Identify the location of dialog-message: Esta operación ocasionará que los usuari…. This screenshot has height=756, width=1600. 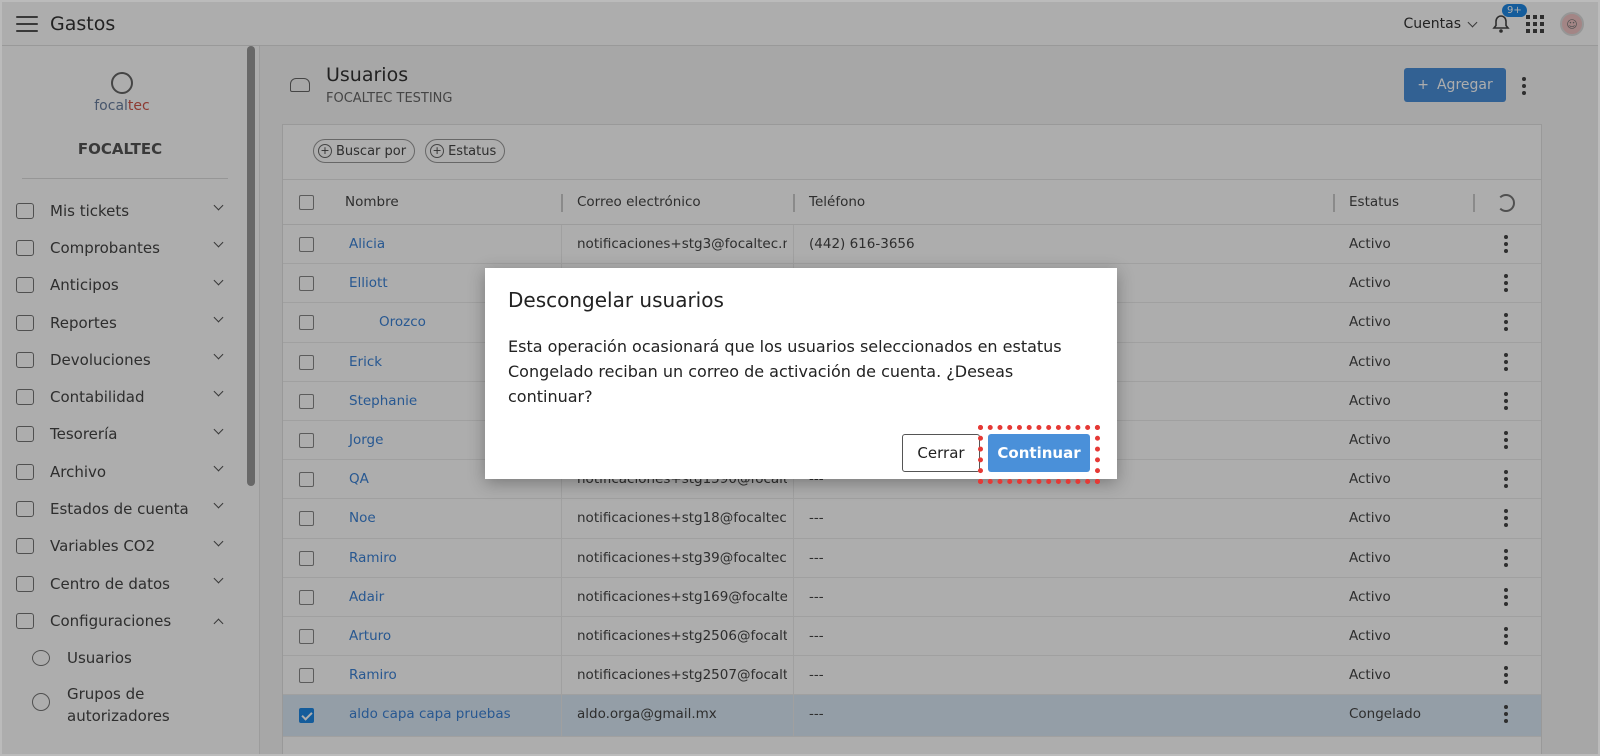
(785, 371).